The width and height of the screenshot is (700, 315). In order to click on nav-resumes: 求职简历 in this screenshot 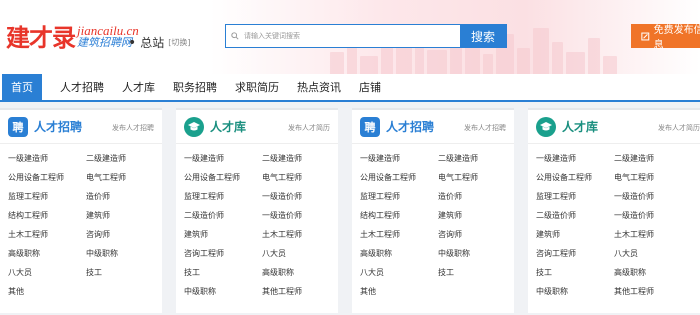, I will do `click(257, 87)`.